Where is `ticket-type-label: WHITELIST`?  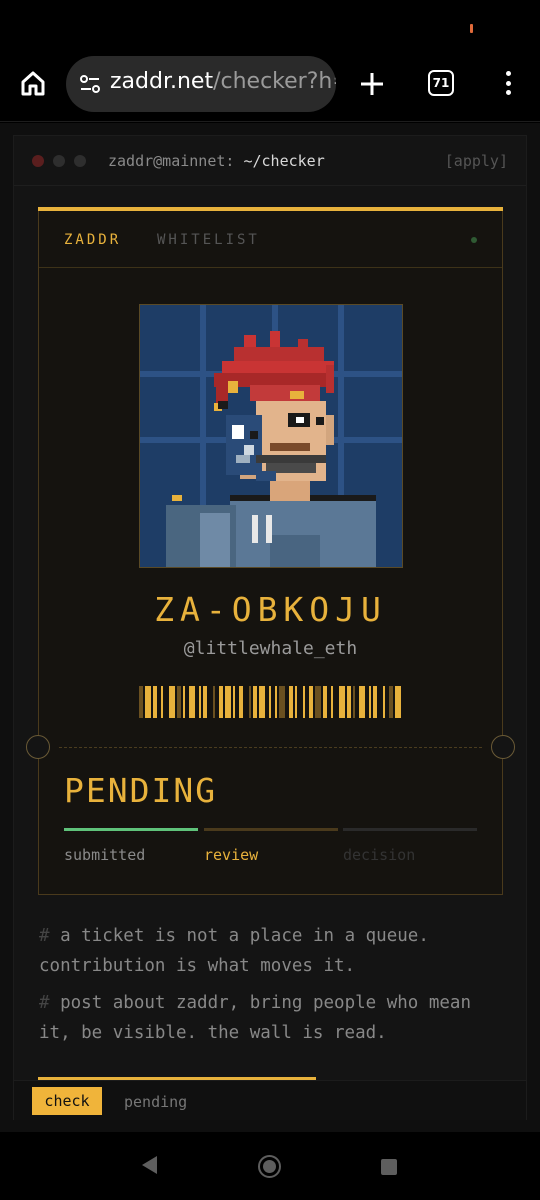
ticket-type-label: WHITELIST is located at coordinates (208, 240).